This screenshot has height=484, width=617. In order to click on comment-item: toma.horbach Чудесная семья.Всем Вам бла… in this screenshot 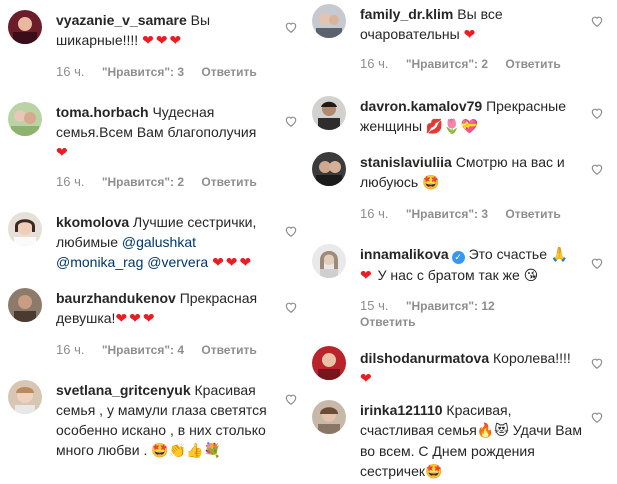, I will do `click(152, 148)`.